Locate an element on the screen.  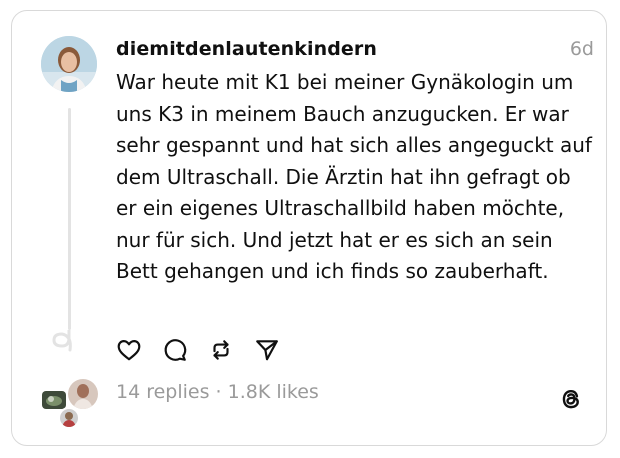
repost-icon is located at coordinates (221, 350).